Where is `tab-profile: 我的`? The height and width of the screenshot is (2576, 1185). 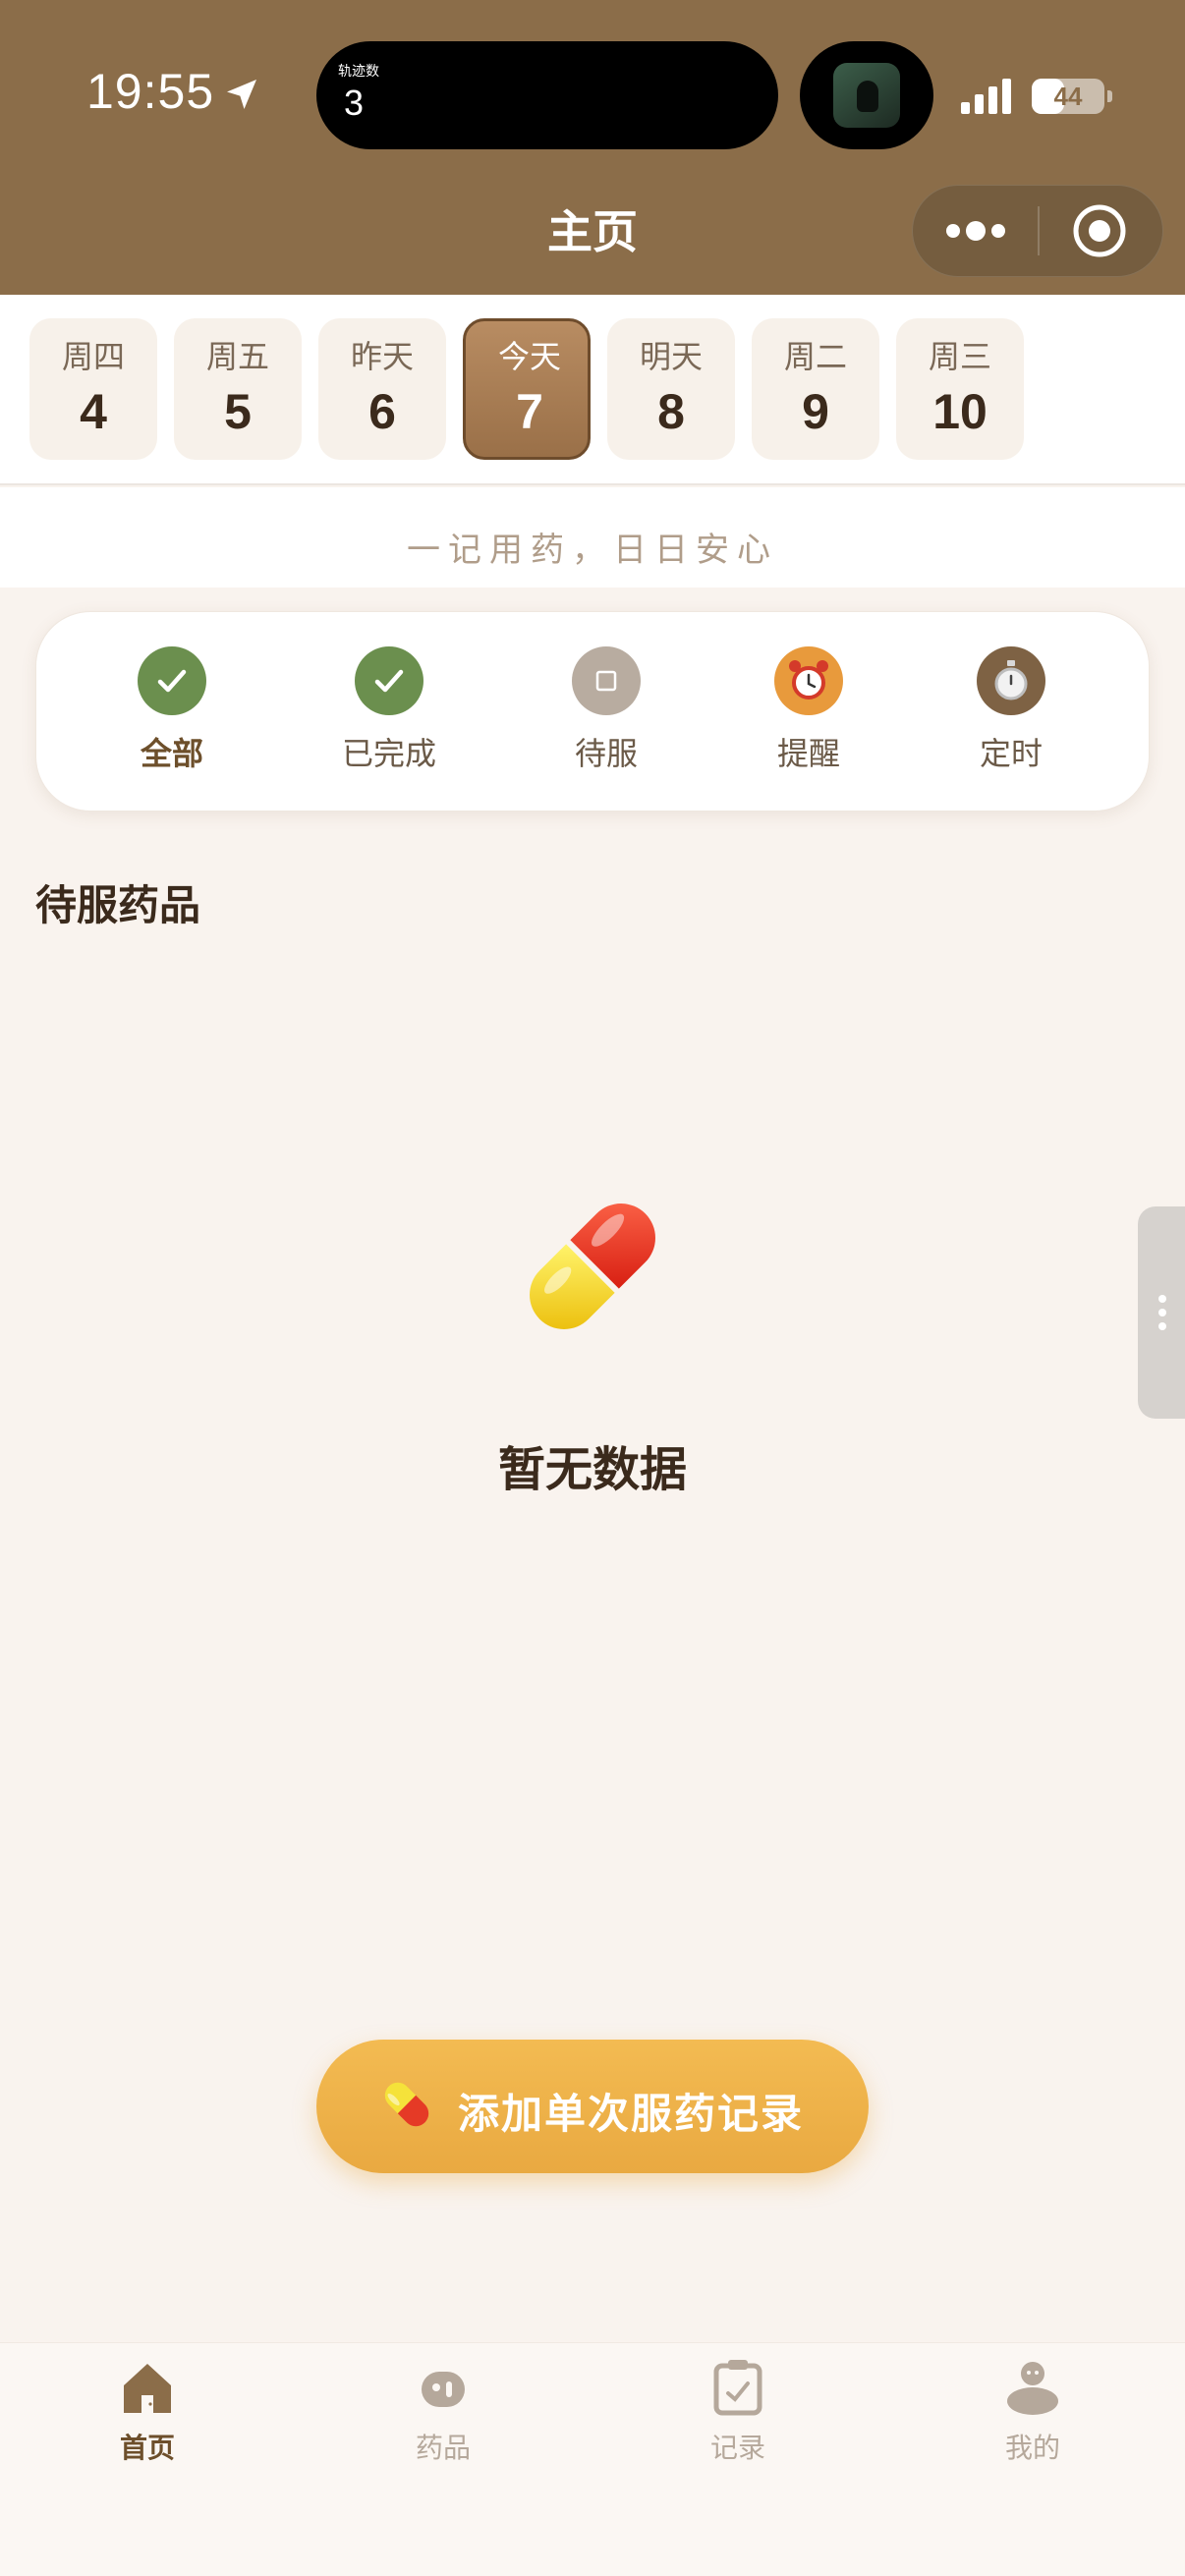
tab-profile: 我的 is located at coordinates (1033, 2412).